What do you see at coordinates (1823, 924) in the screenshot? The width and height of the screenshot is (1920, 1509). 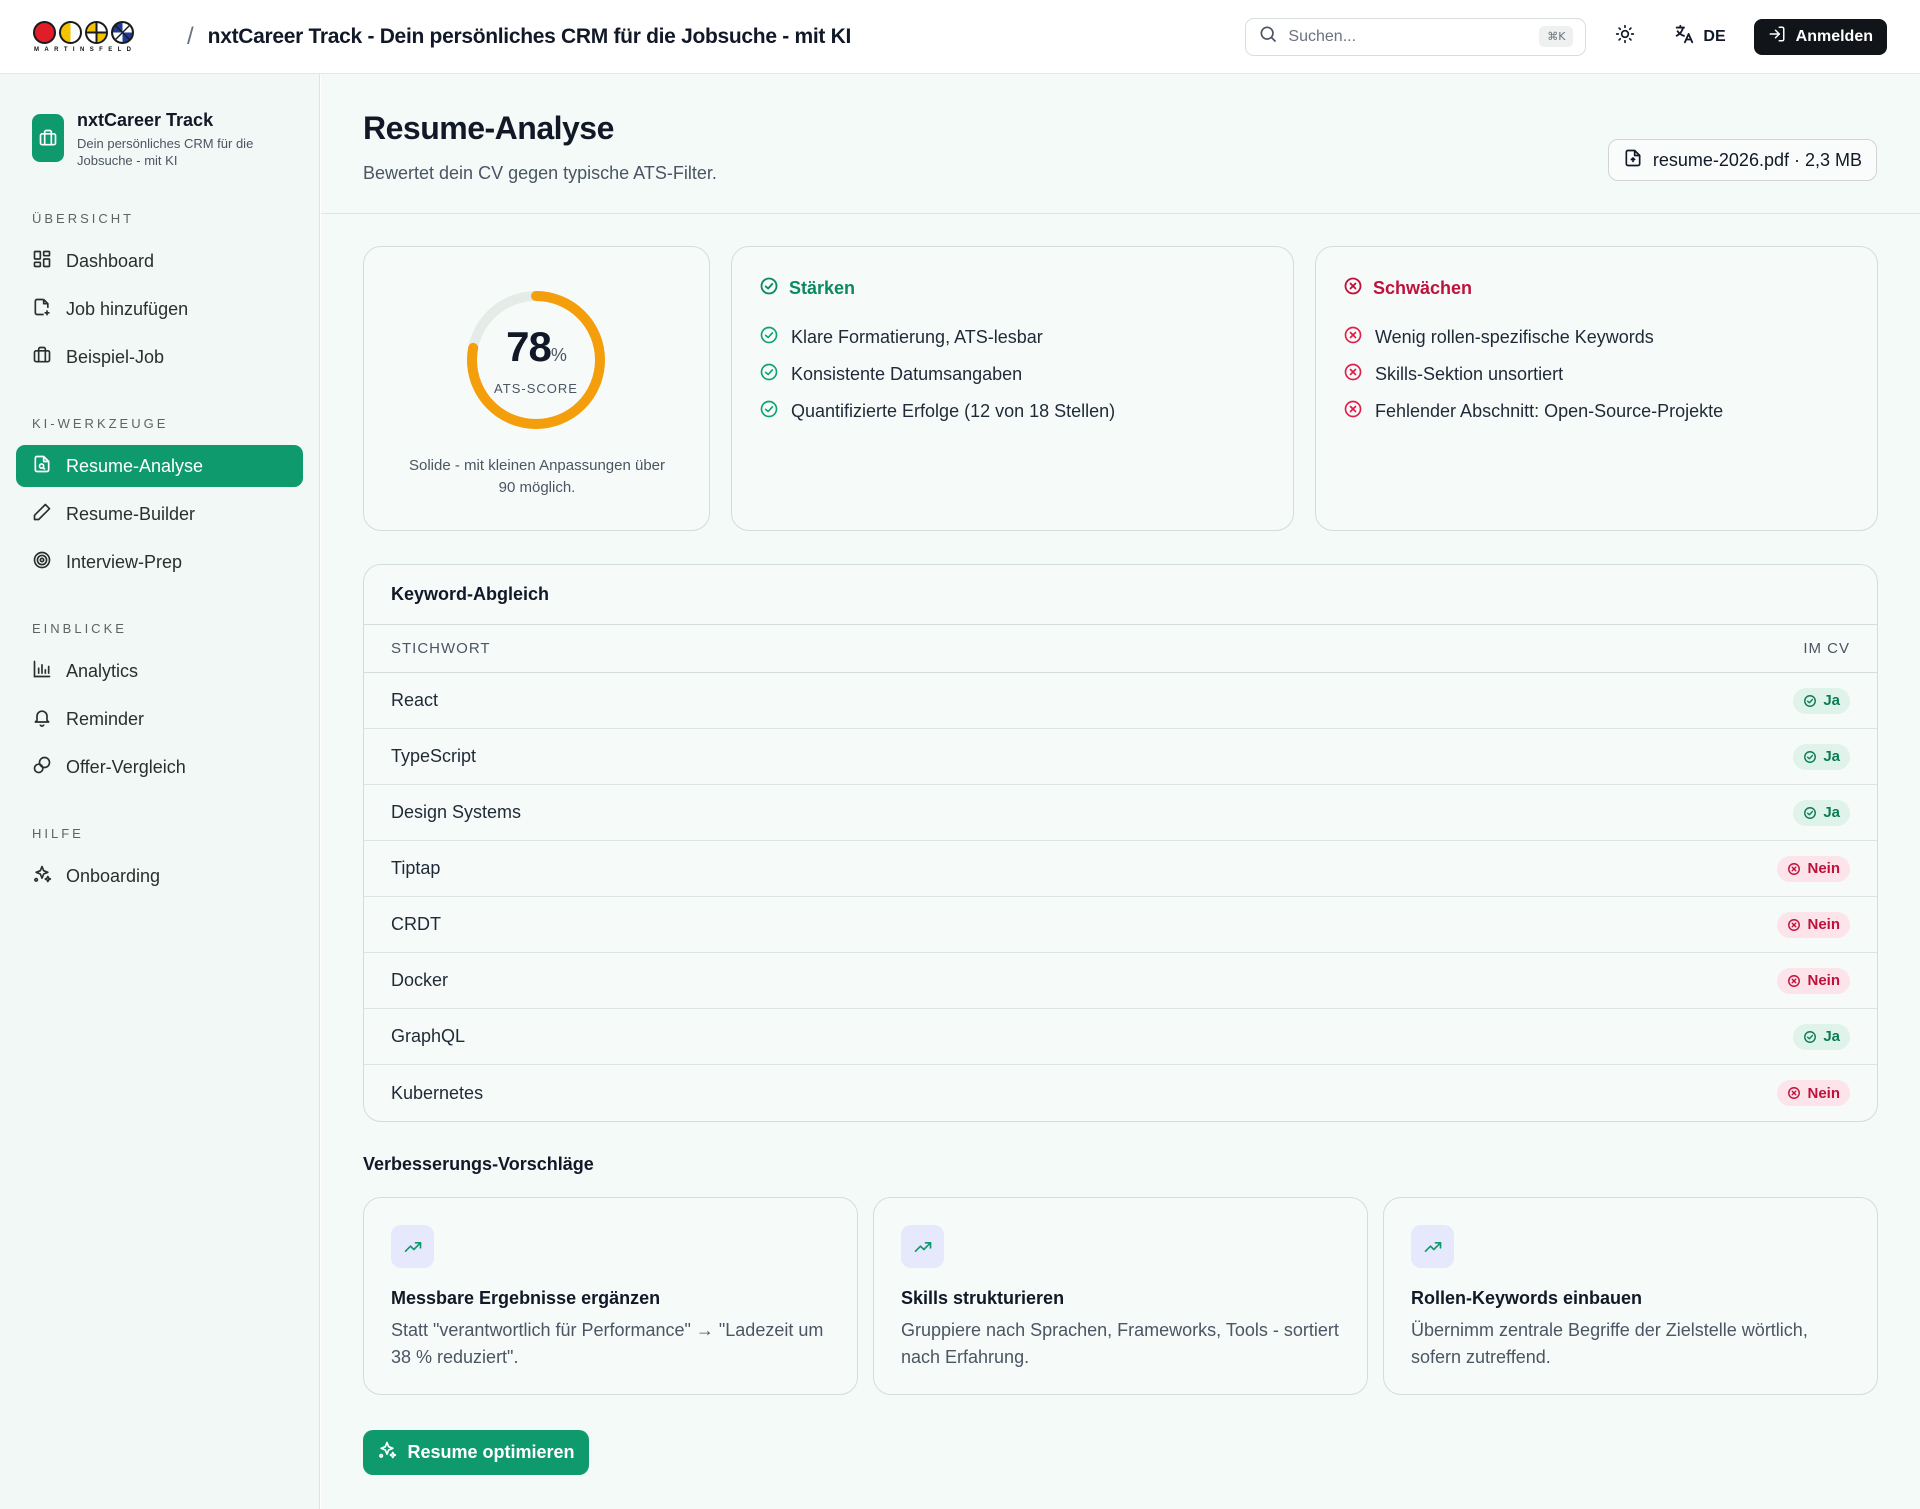 I see `status-label: Nein` at bounding box center [1823, 924].